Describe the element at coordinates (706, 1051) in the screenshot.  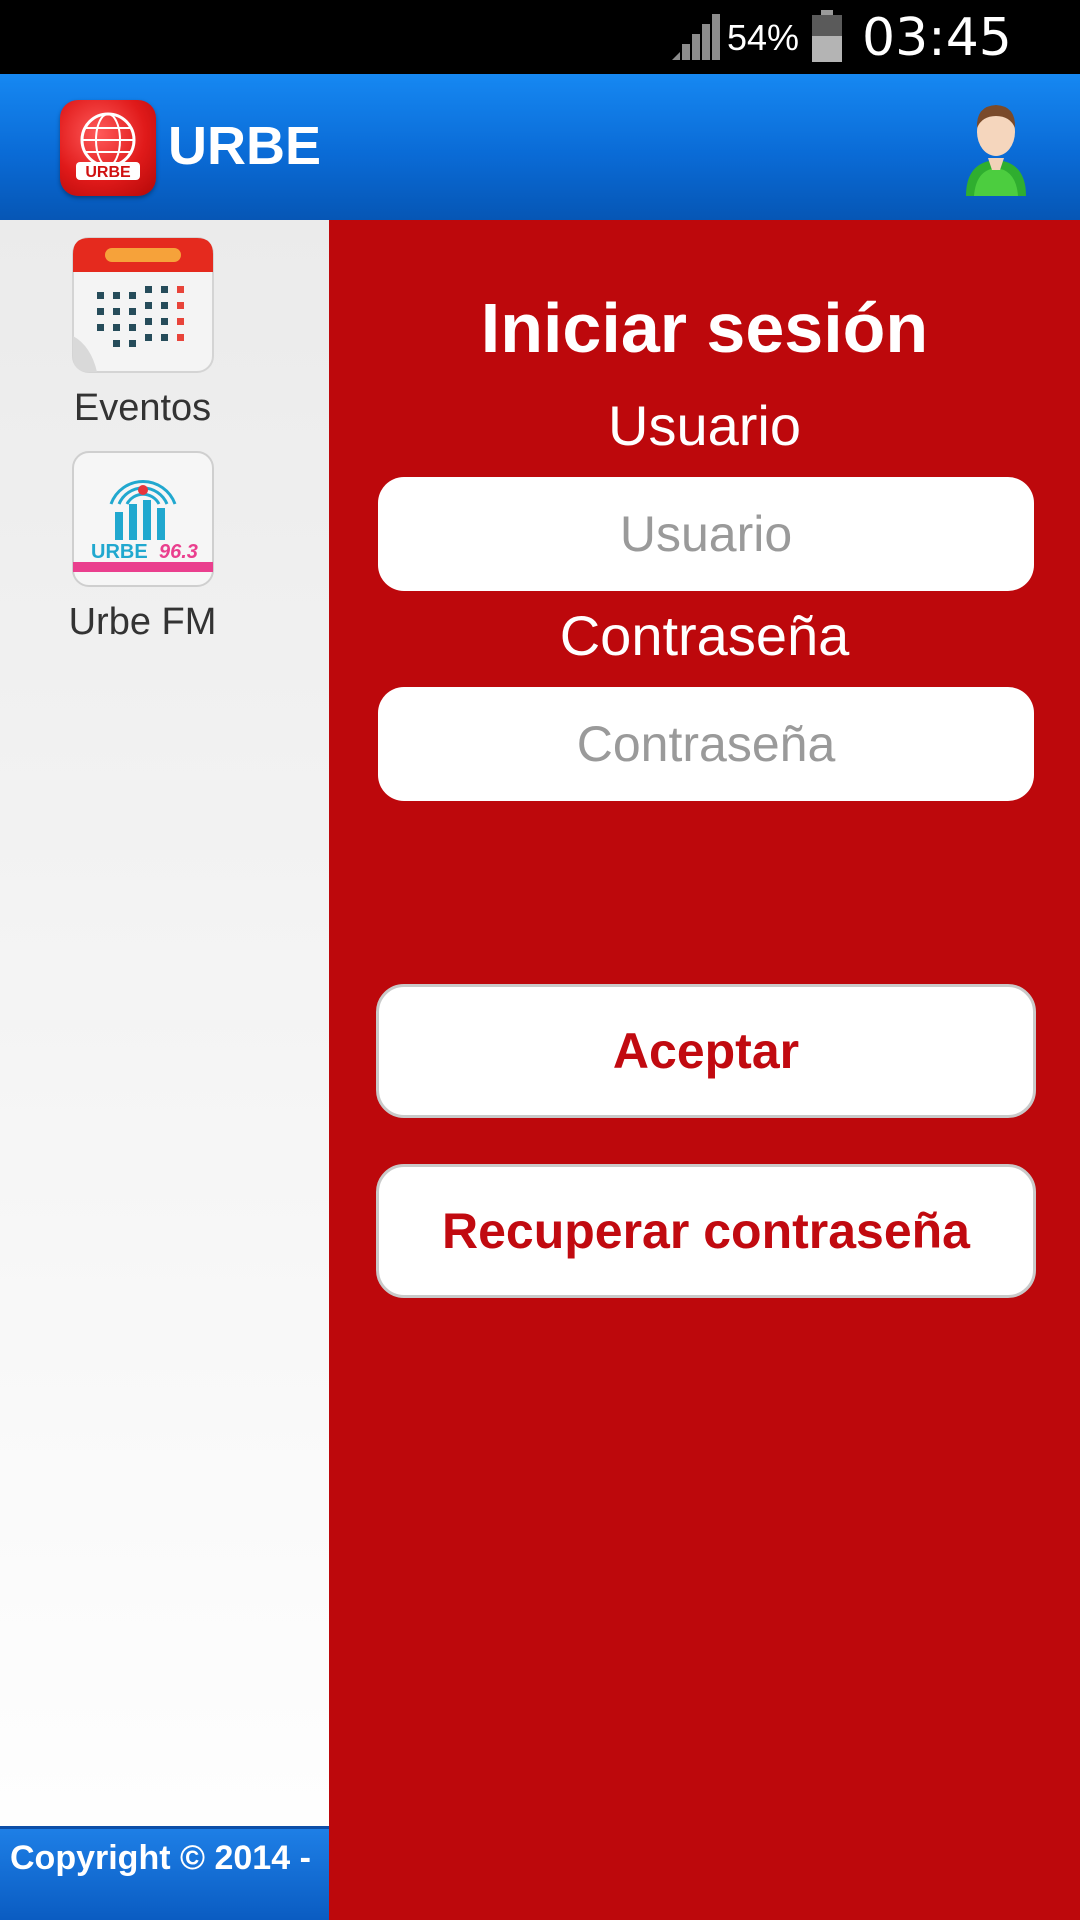
I see `accept-button: Aceptar` at that location.